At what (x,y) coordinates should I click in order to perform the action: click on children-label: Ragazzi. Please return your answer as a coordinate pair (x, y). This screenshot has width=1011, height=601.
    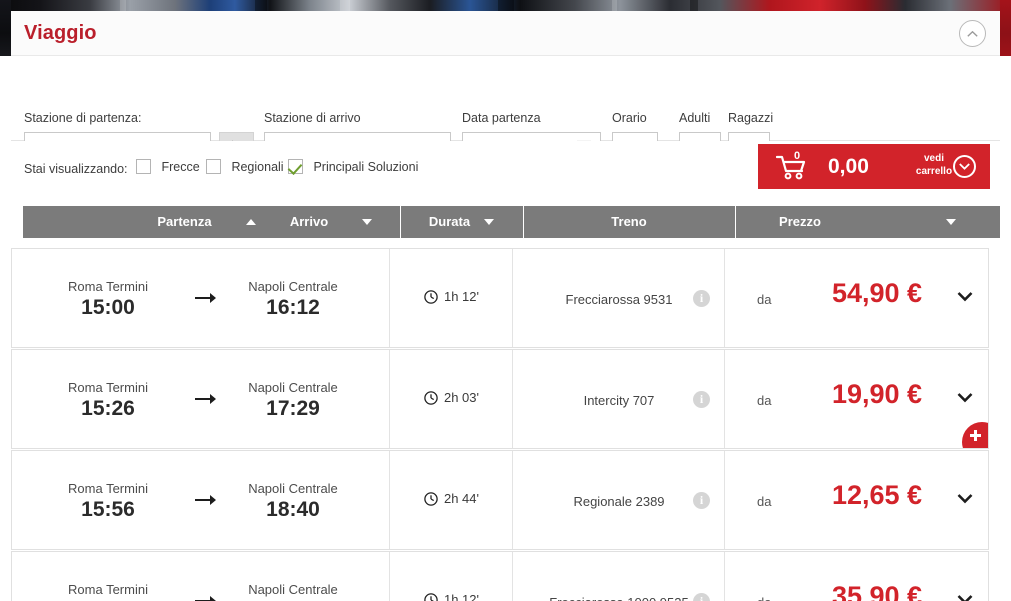
    Looking at the image, I should click on (751, 118).